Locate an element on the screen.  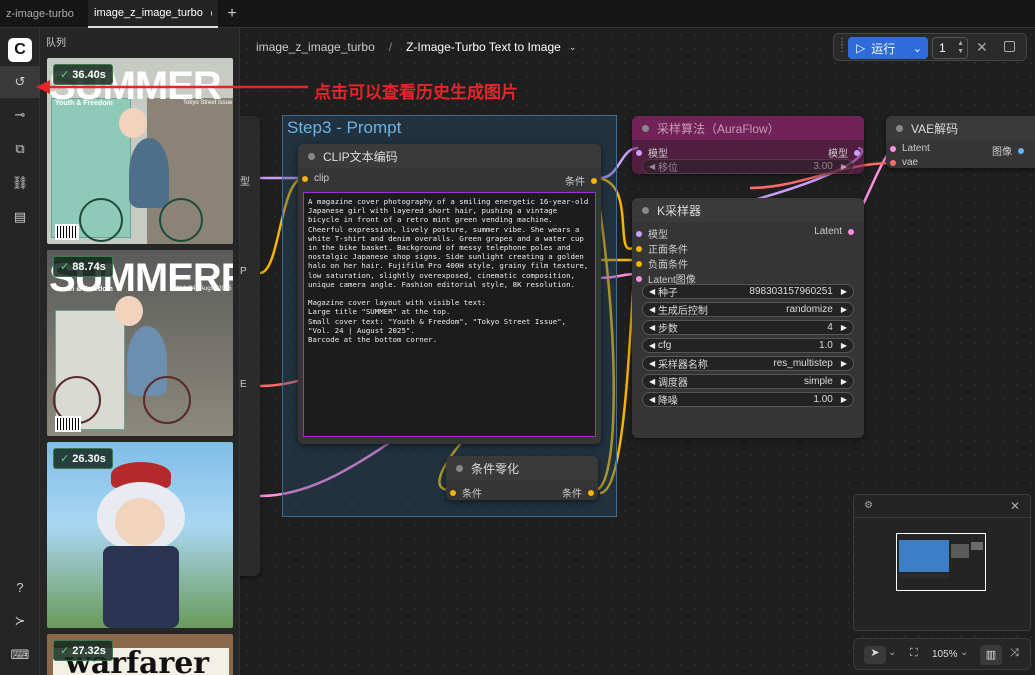
annotation-text: 点击可以查看历史生成图片 is located at coordinates (416, 92).